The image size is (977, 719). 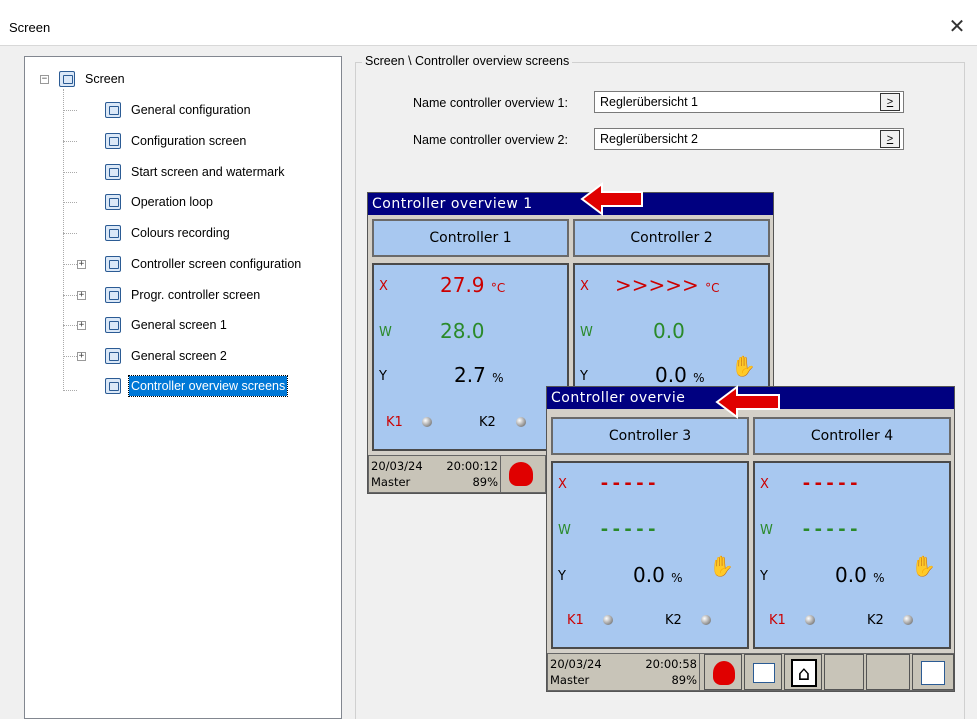 I want to click on alarm-bell-icon, so click(x=521, y=474).